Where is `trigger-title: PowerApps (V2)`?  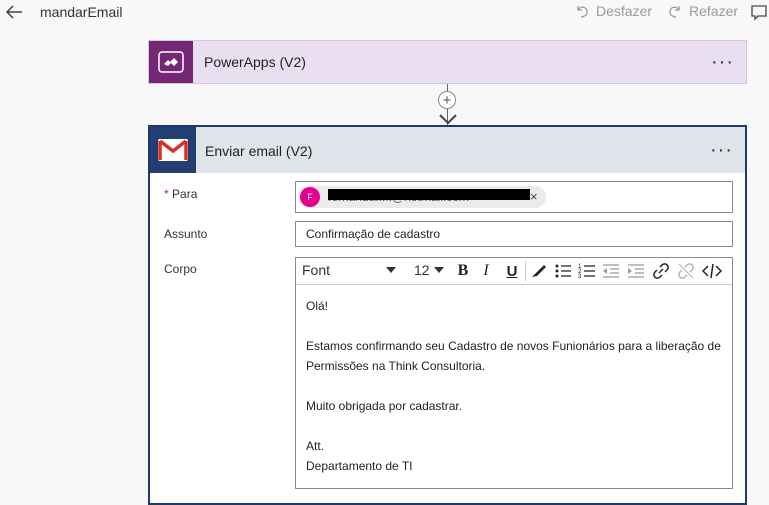 trigger-title: PowerApps (V2) is located at coordinates (255, 62).